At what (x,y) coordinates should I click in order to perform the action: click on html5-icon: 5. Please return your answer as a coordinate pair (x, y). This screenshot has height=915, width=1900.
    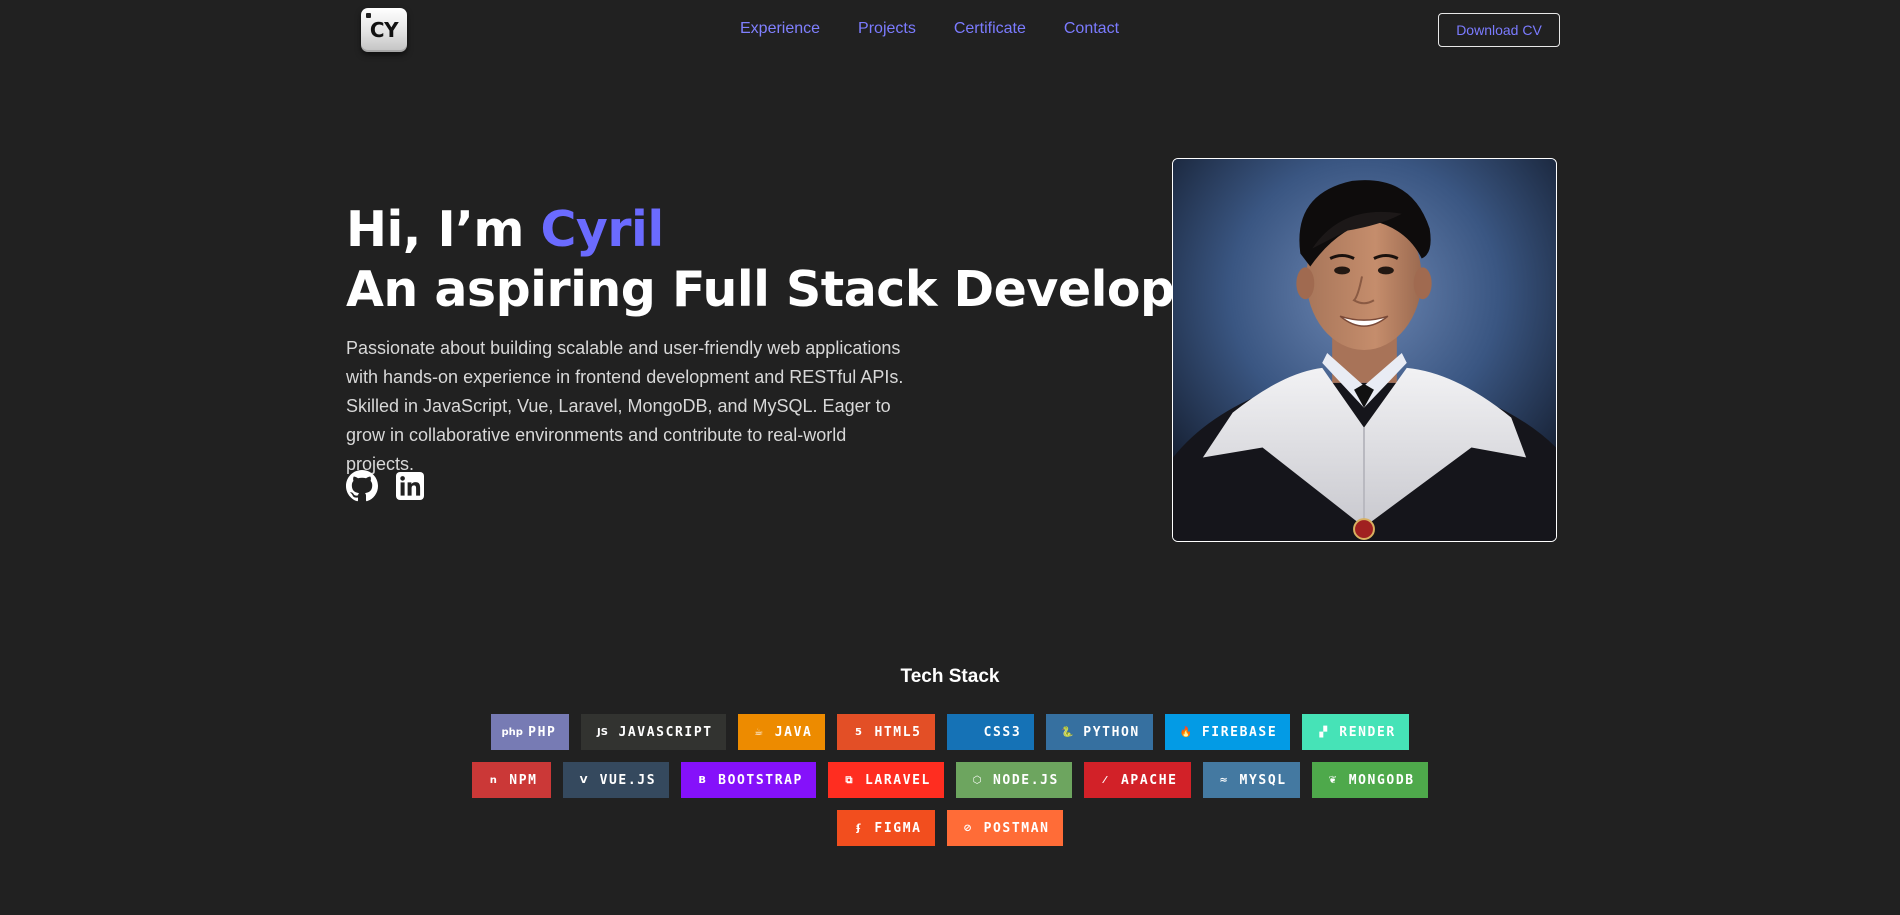
    Looking at the image, I should click on (858, 732).